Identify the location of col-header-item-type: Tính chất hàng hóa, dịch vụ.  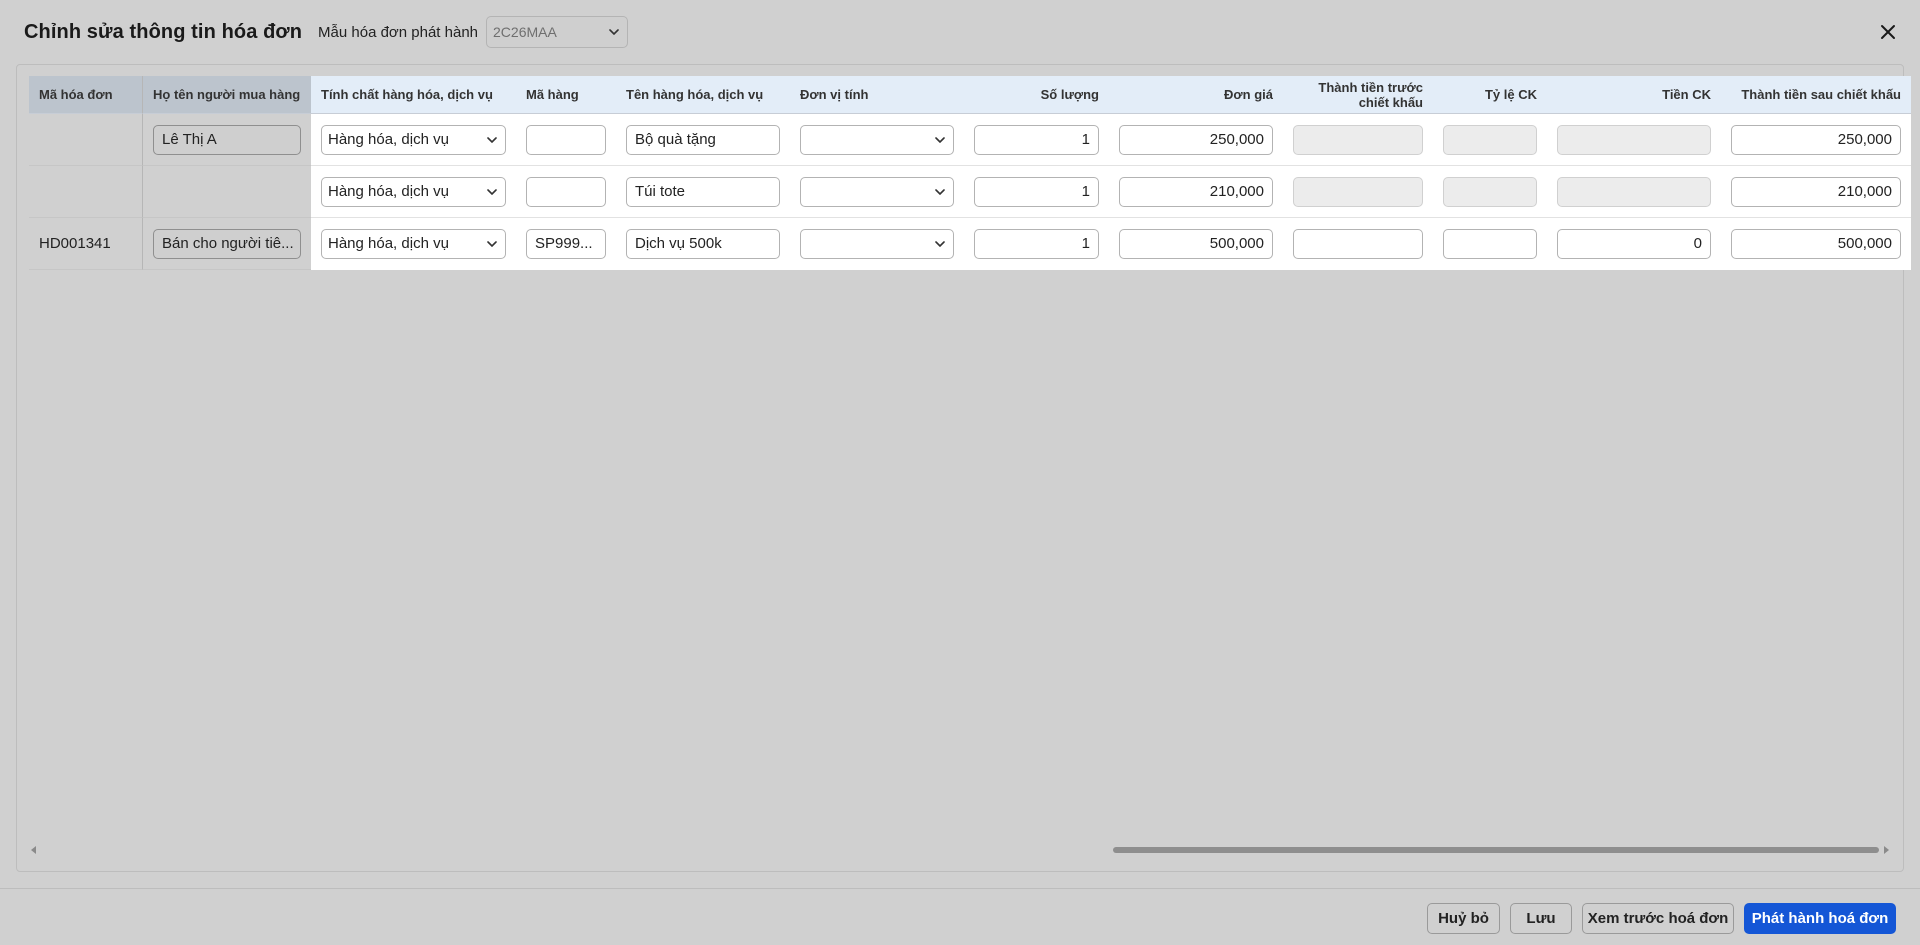
(413, 95).